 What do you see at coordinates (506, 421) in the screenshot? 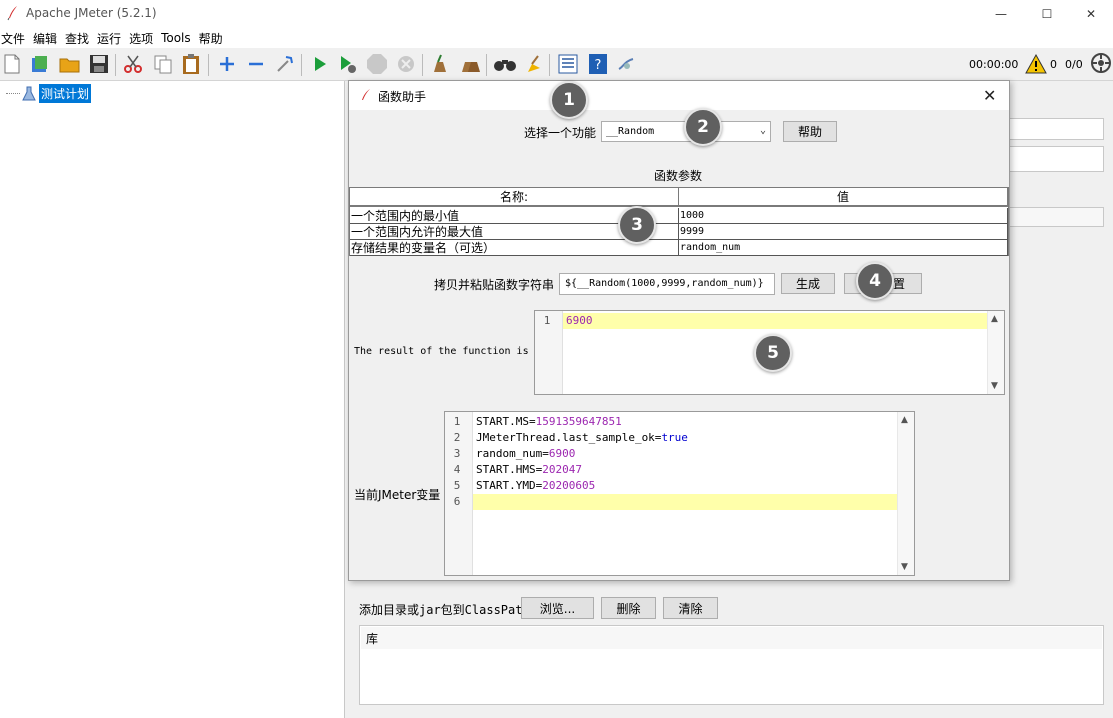
I see `variable-key: START.MS=` at bounding box center [506, 421].